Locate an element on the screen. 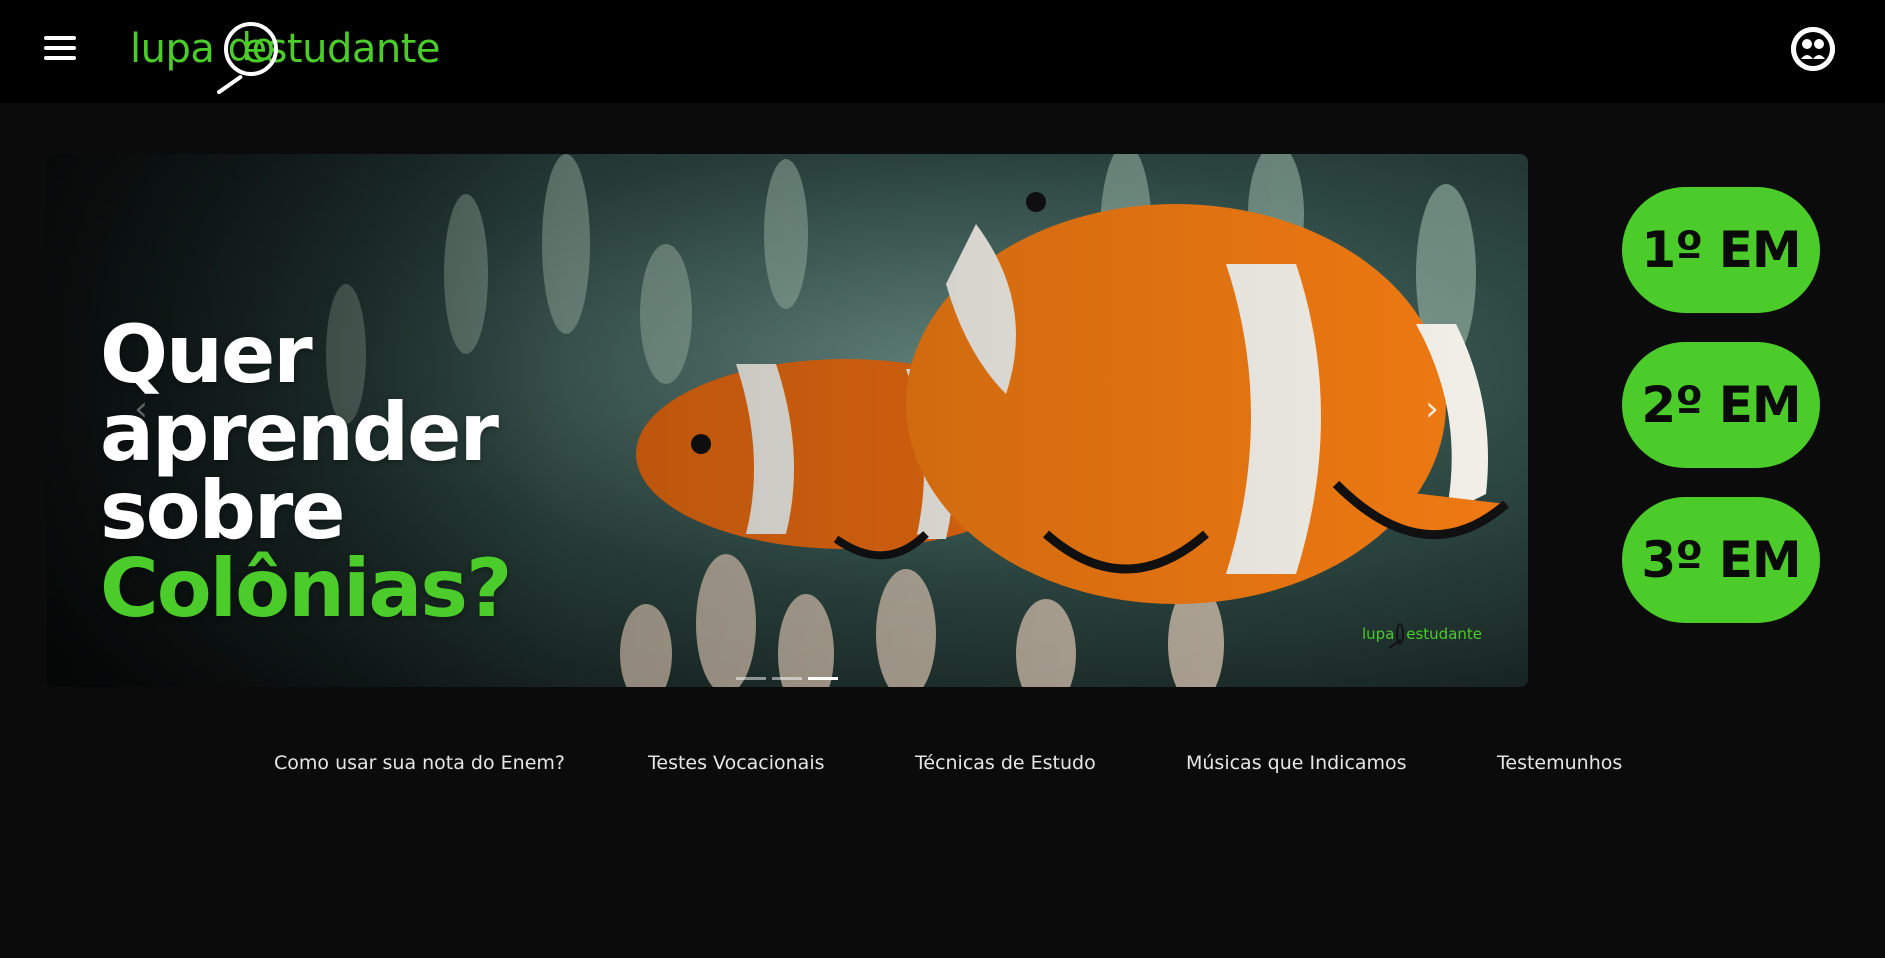 The height and width of the screenshot is (958, 1885). headline-line-1: Quer is located at coordinates (206, 354).